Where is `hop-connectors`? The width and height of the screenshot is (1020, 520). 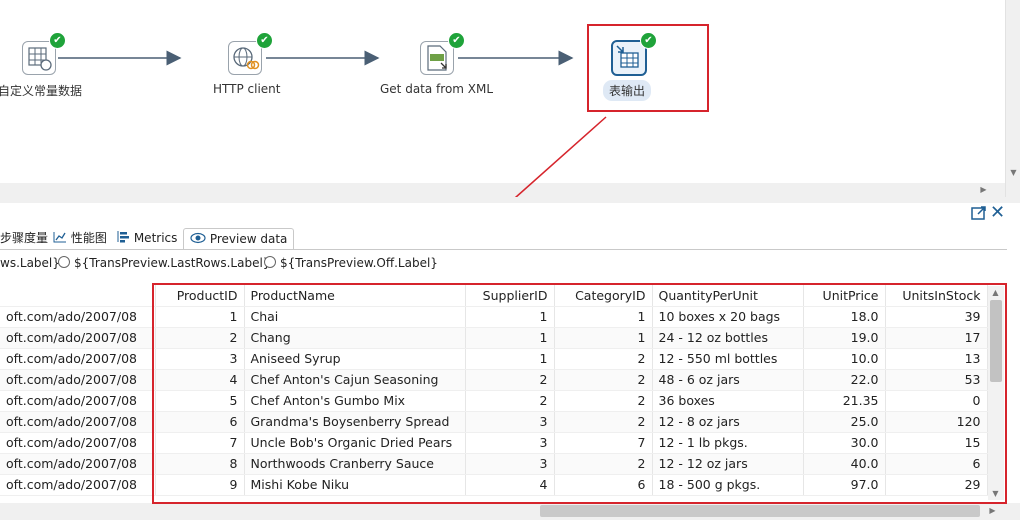
hop-connectors is located at coordinates (316, 58).